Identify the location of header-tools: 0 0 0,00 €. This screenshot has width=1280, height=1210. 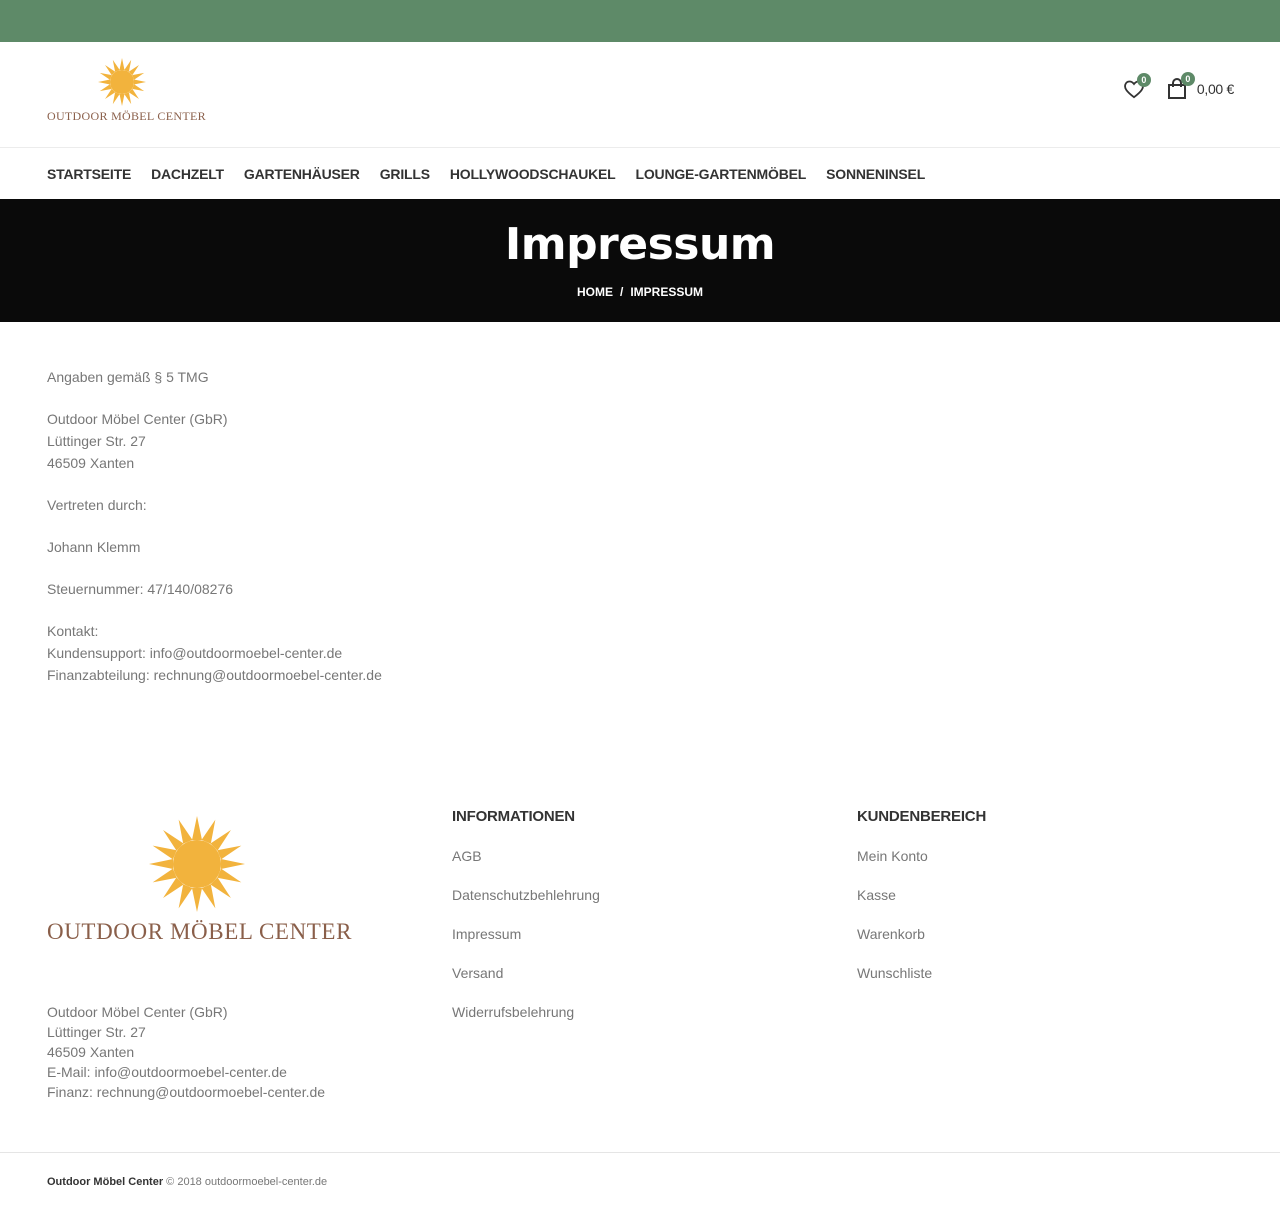
(1167, 86).